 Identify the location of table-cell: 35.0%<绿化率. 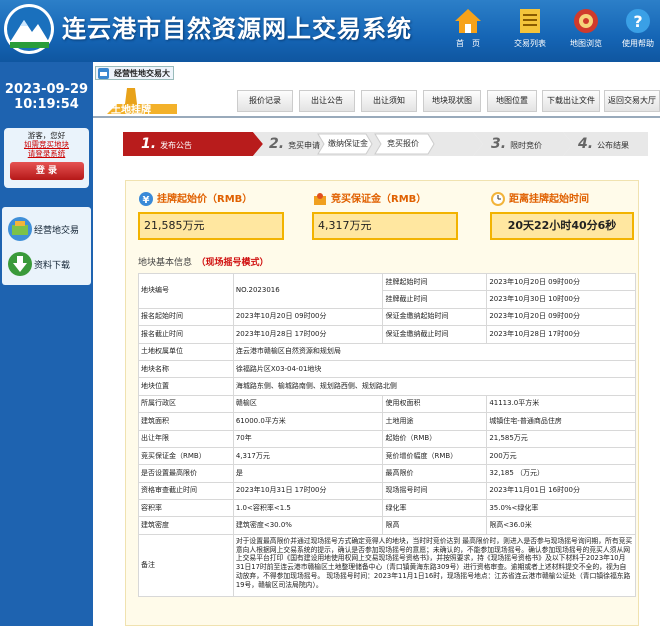
(561, 508).